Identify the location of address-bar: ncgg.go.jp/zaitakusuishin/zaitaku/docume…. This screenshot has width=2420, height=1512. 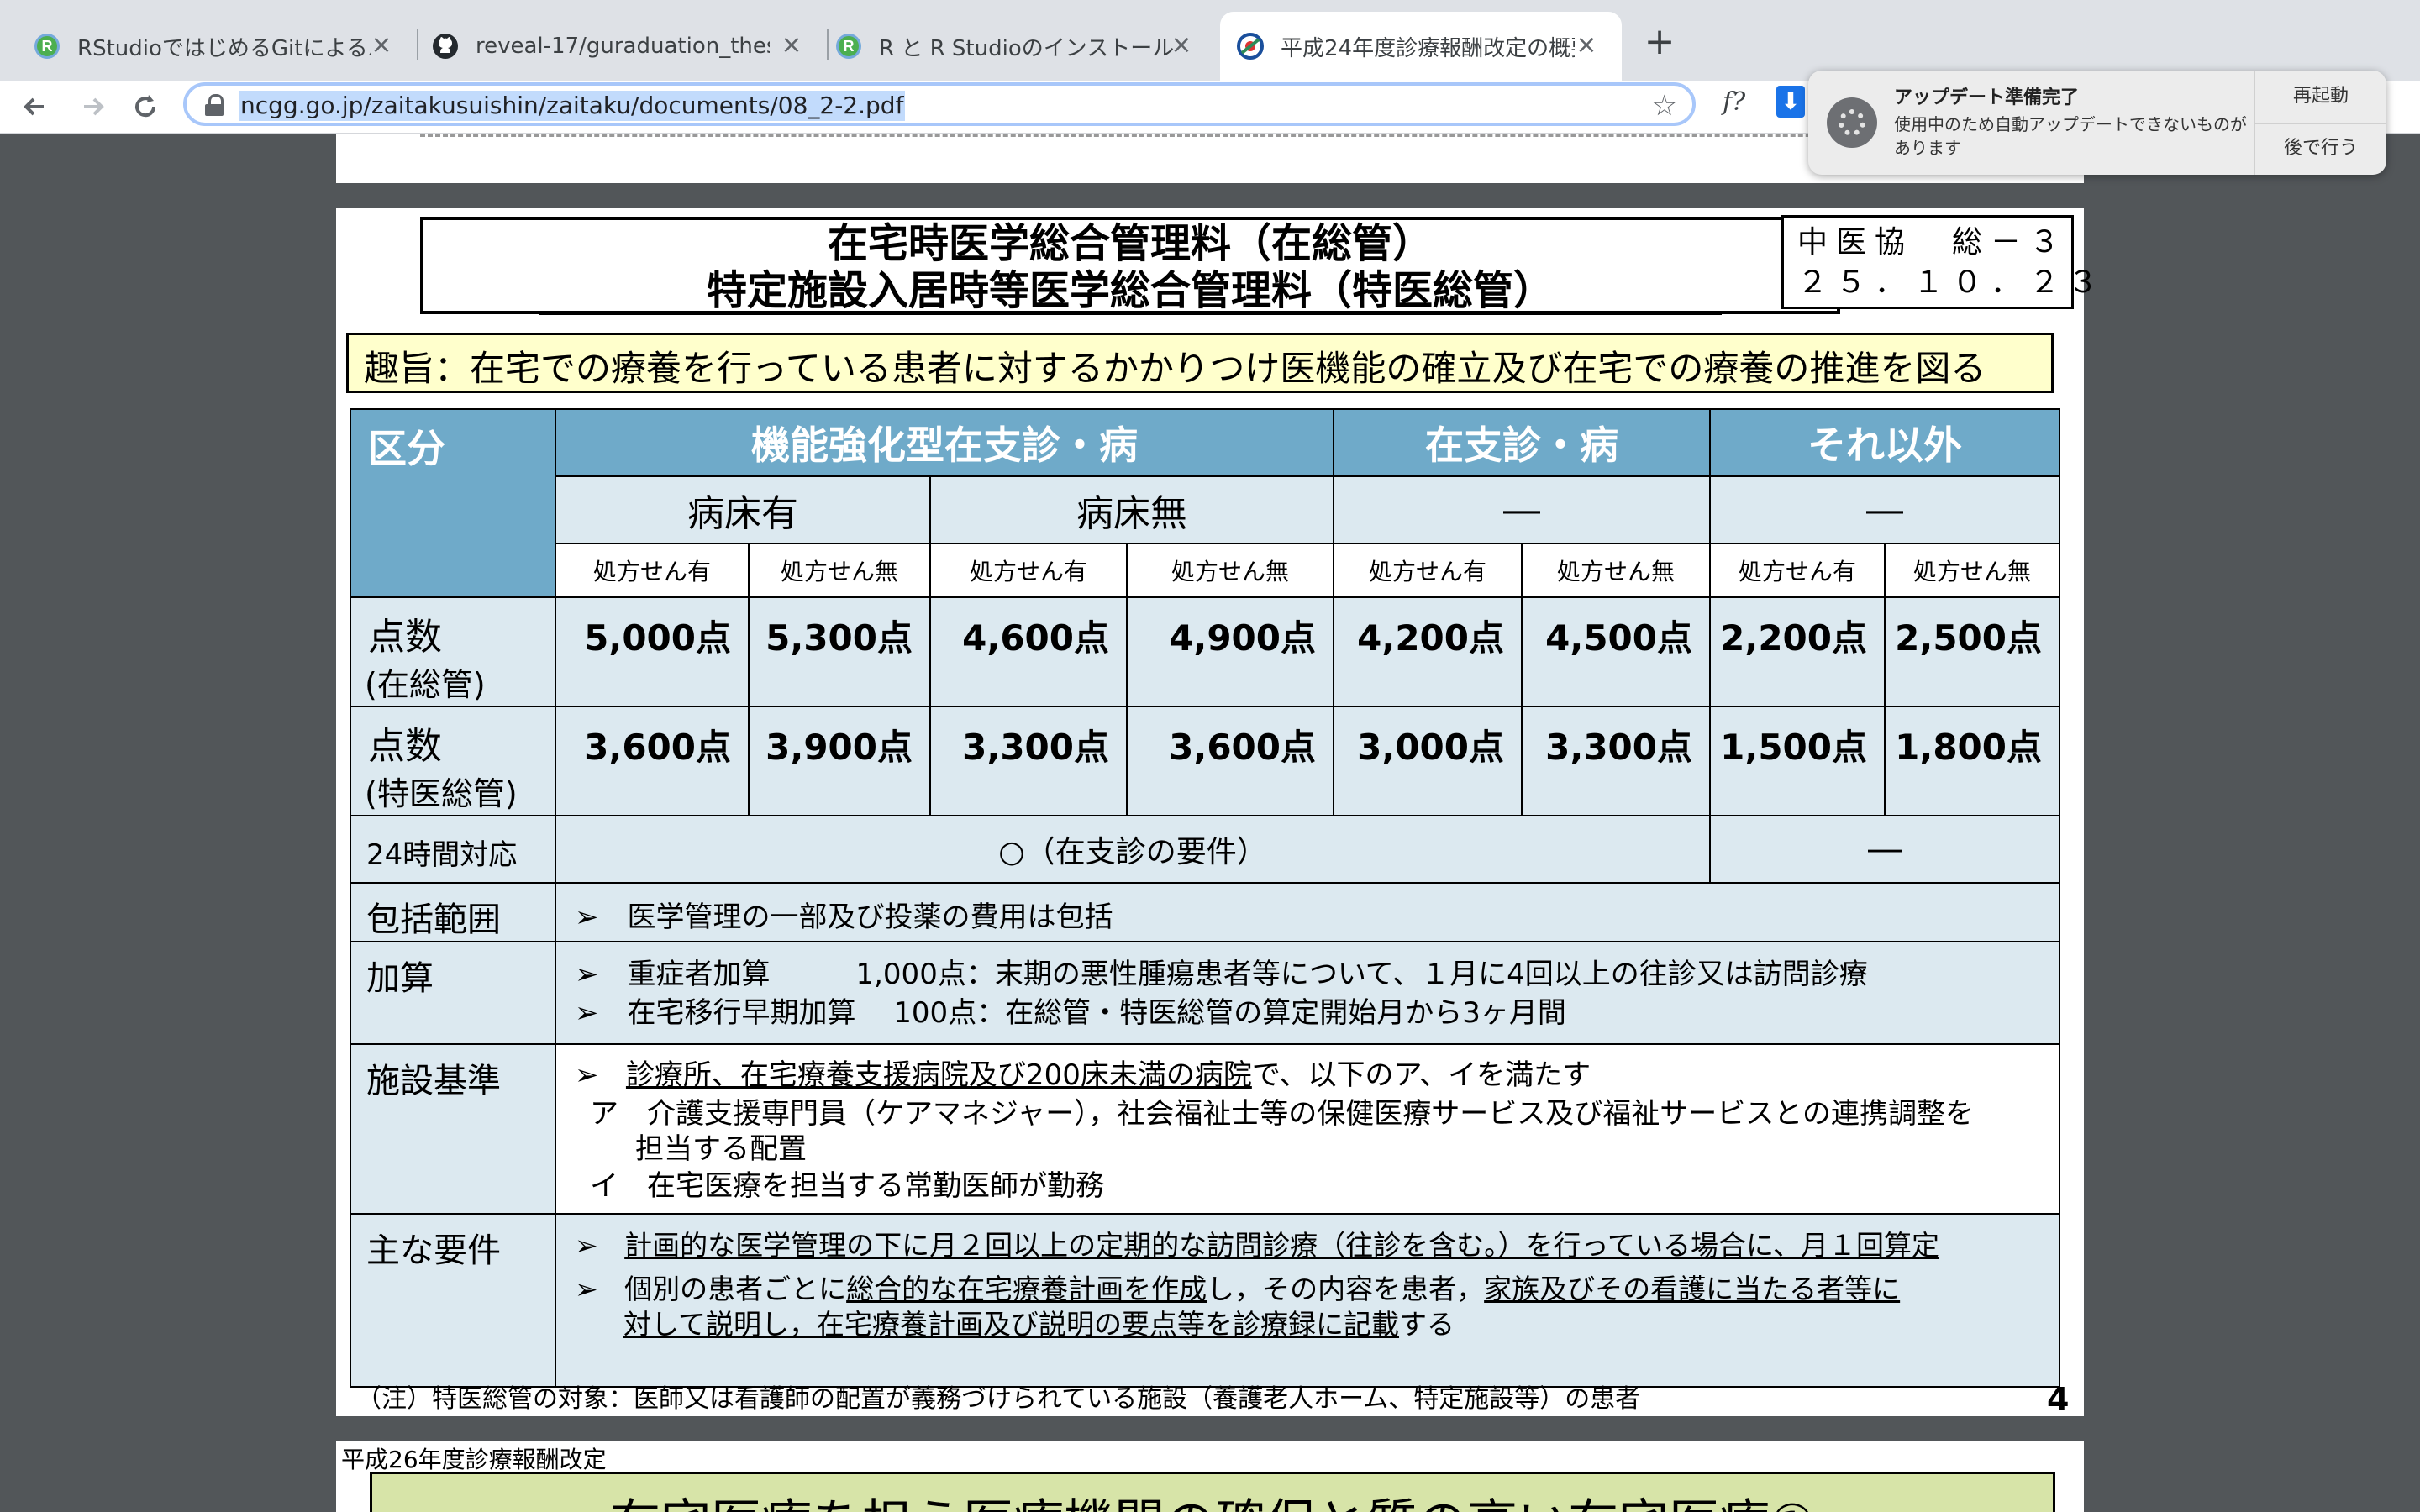
(939, 104).